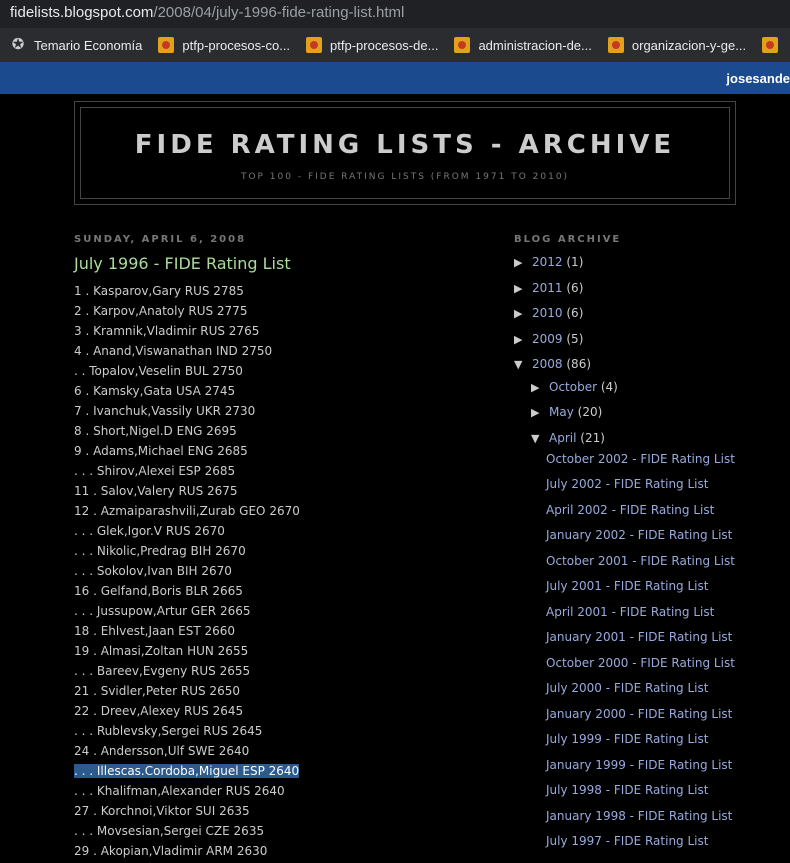 The height and width of the screenshot is (863, 790). Describe the element at coordinates (639, 765) in the screenshot. I see `archive-post-link: January 1999 - FIDE Rating List` at that location.